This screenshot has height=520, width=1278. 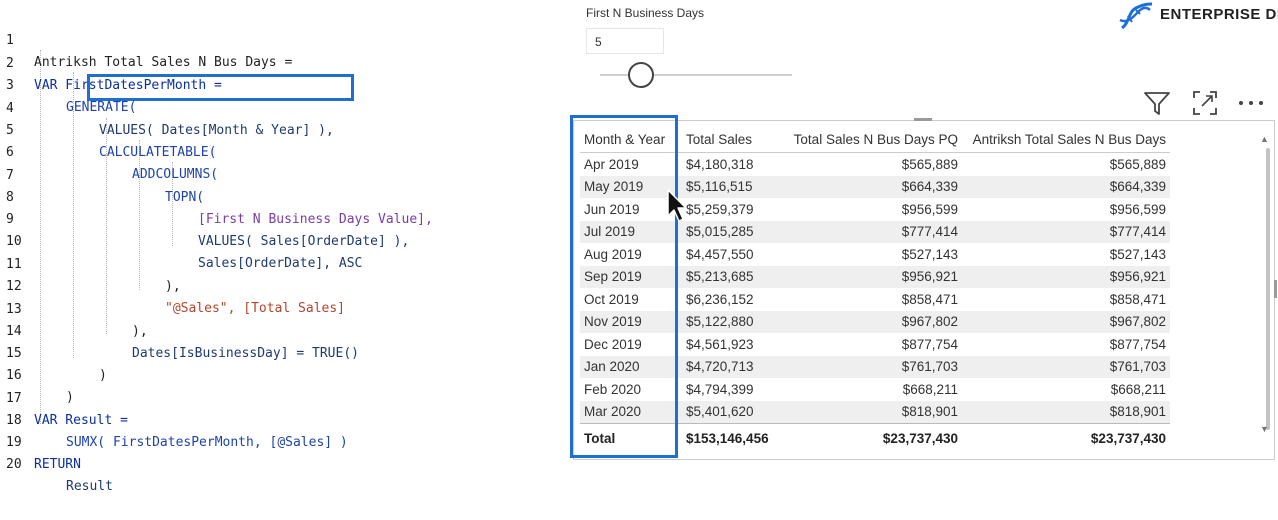 I want to click on focus-mode-icon, so click(x=1205, y=103).